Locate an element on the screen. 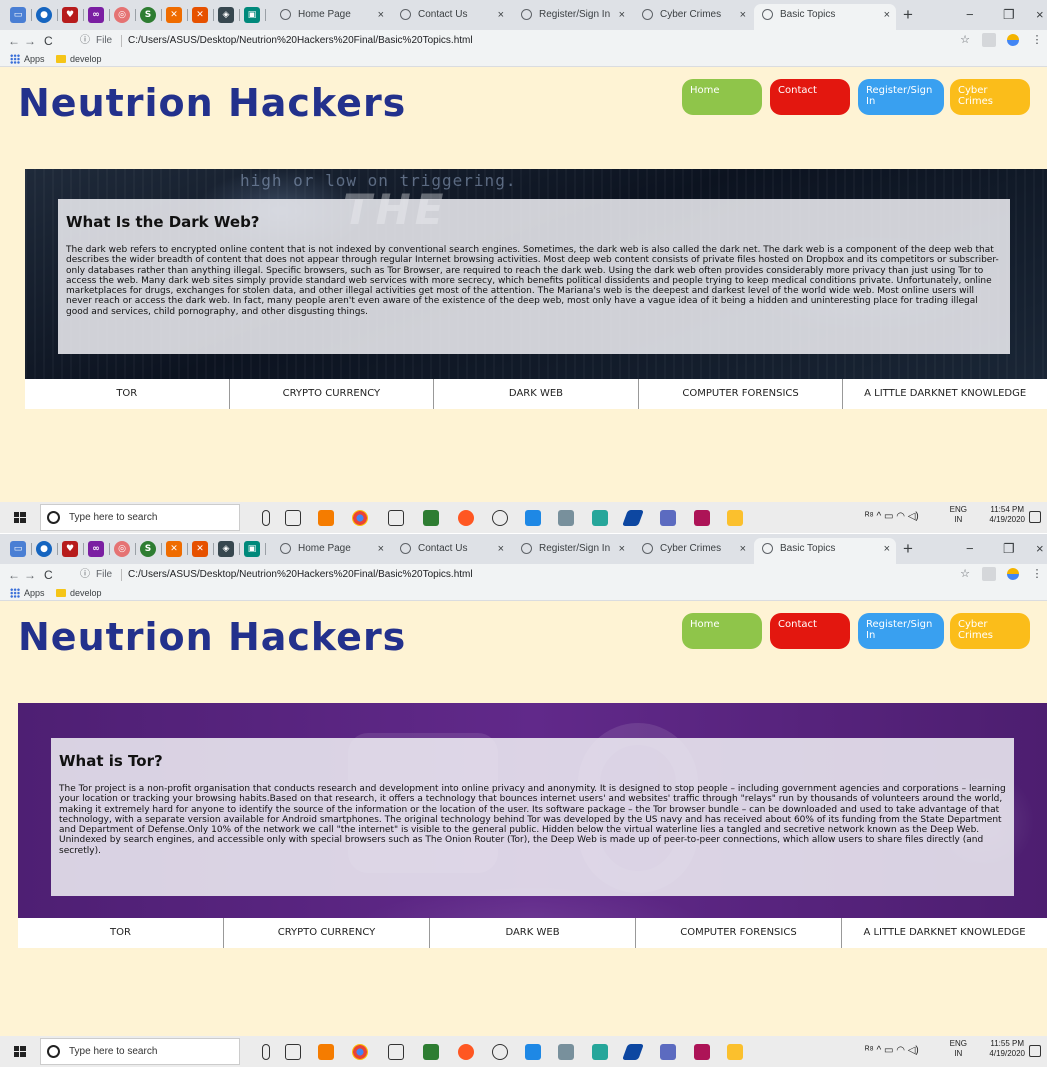 This screenshot has width=1047, height=1067. apps-grid-icon is located at coordinates (15, 59).